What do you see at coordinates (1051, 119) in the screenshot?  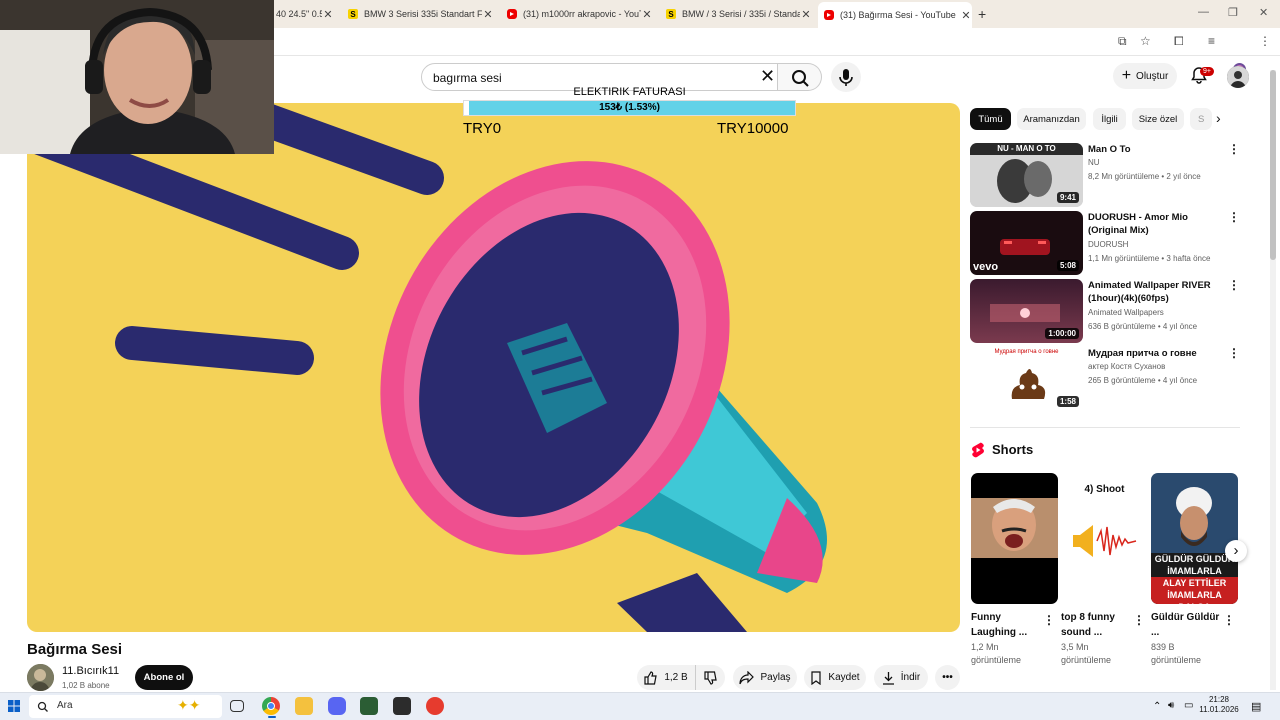 I see `chip-from-search: Aramanızdan` at bounding box center [1051, 119].